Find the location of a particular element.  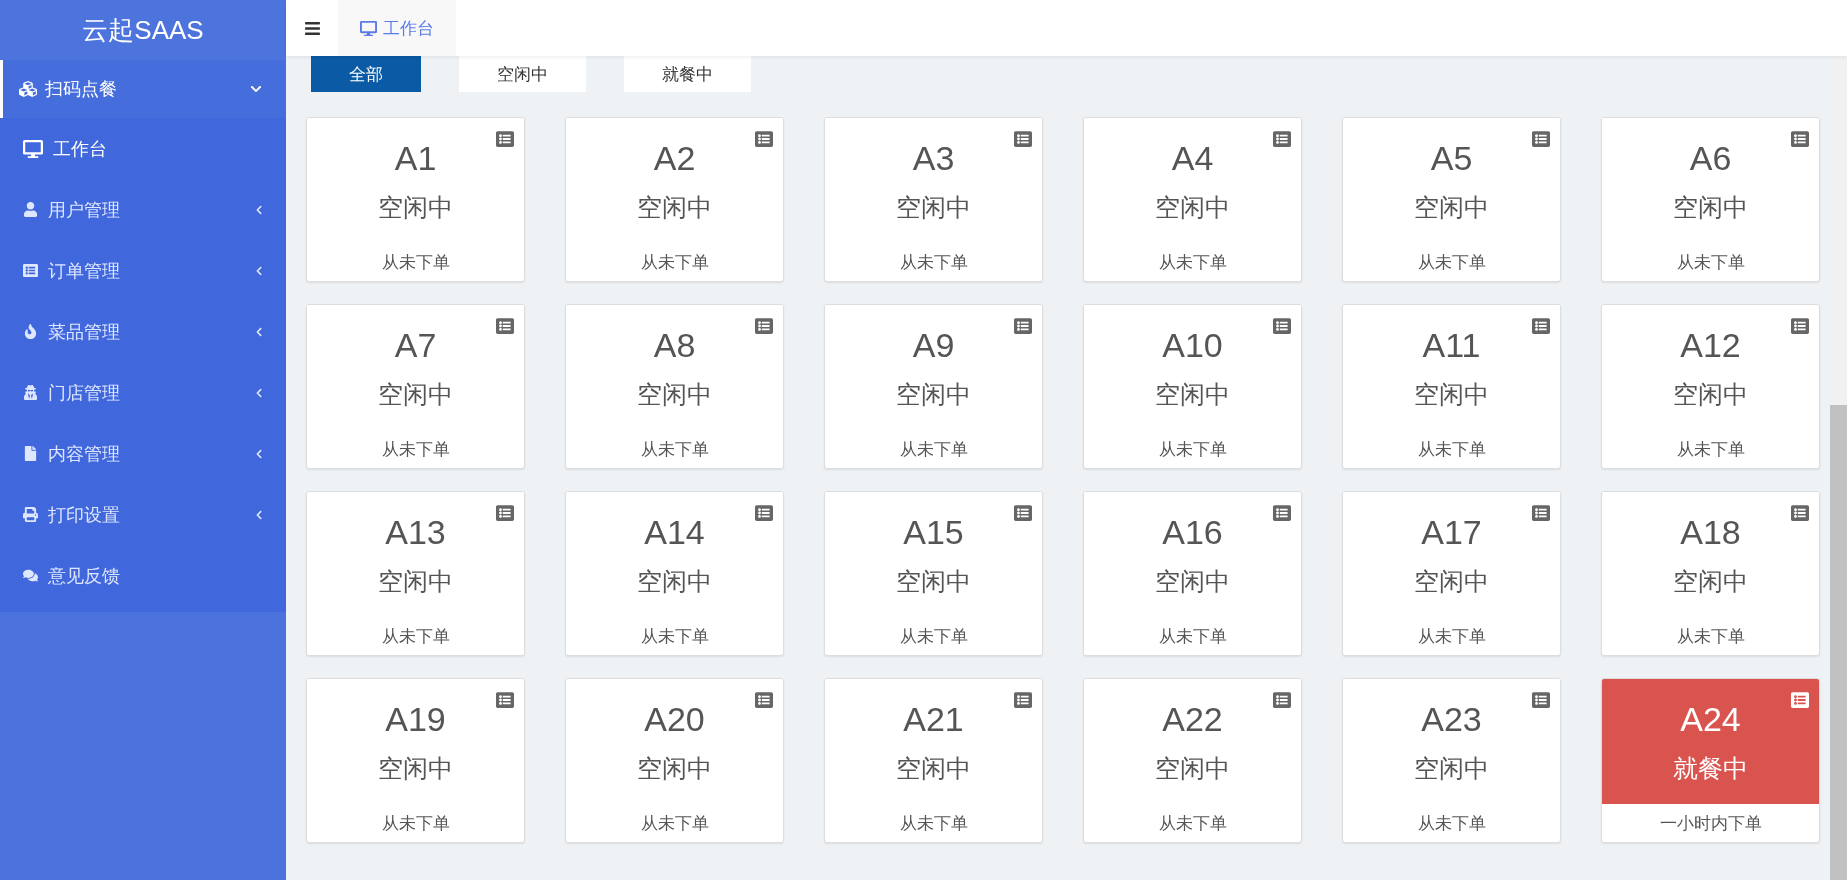

table-card: A18 空闲中 从未下单 is located at coordinates (1710, 573).